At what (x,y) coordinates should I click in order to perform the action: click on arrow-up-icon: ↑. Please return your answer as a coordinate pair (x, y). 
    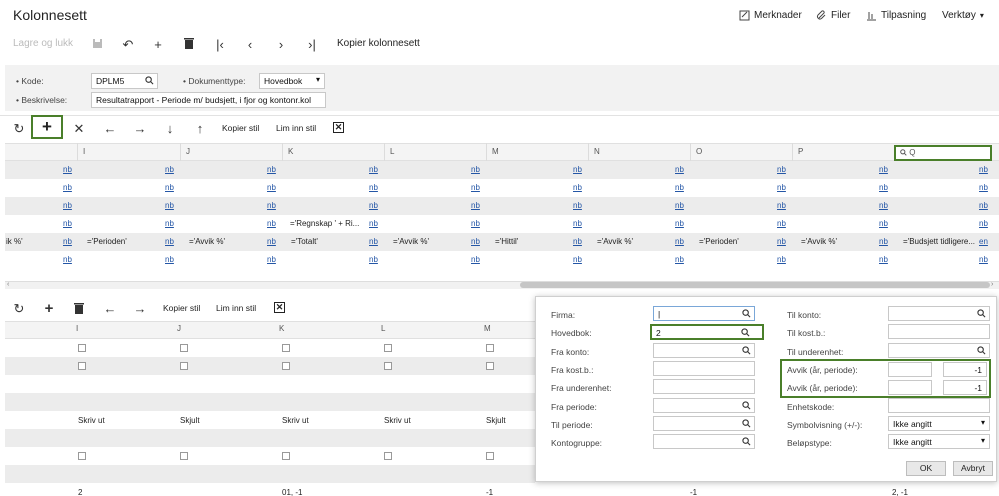
    Looking at the image, I should click on (200, 128).